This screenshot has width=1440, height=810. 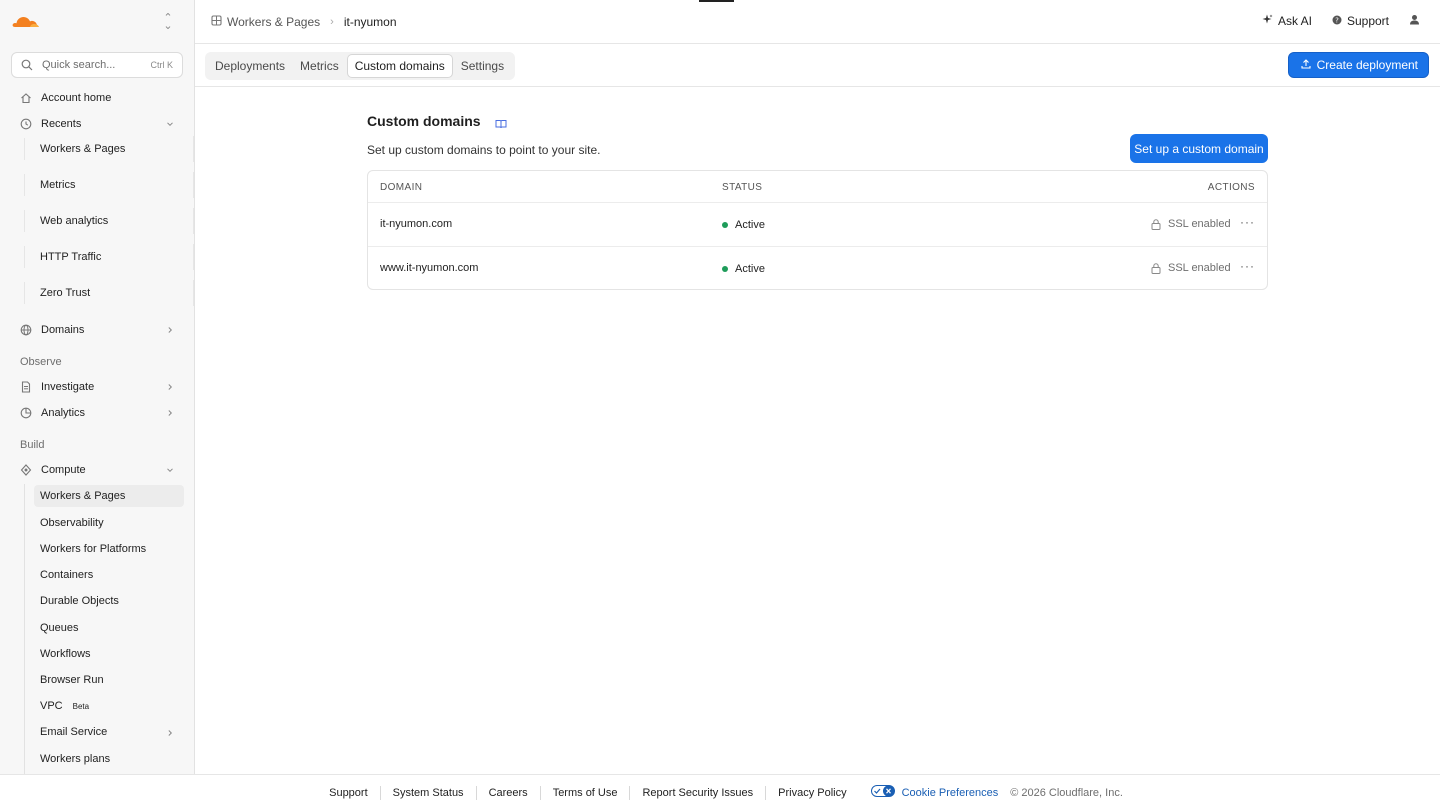 I want to click on globe-icon, so click(x=25, y=330).